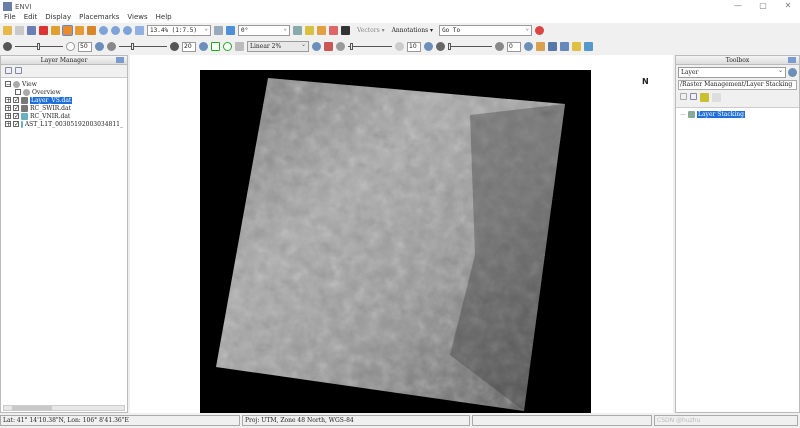 This screenshot has width=800, height=428. I want to click on contrast-icon, so click(111, 46).